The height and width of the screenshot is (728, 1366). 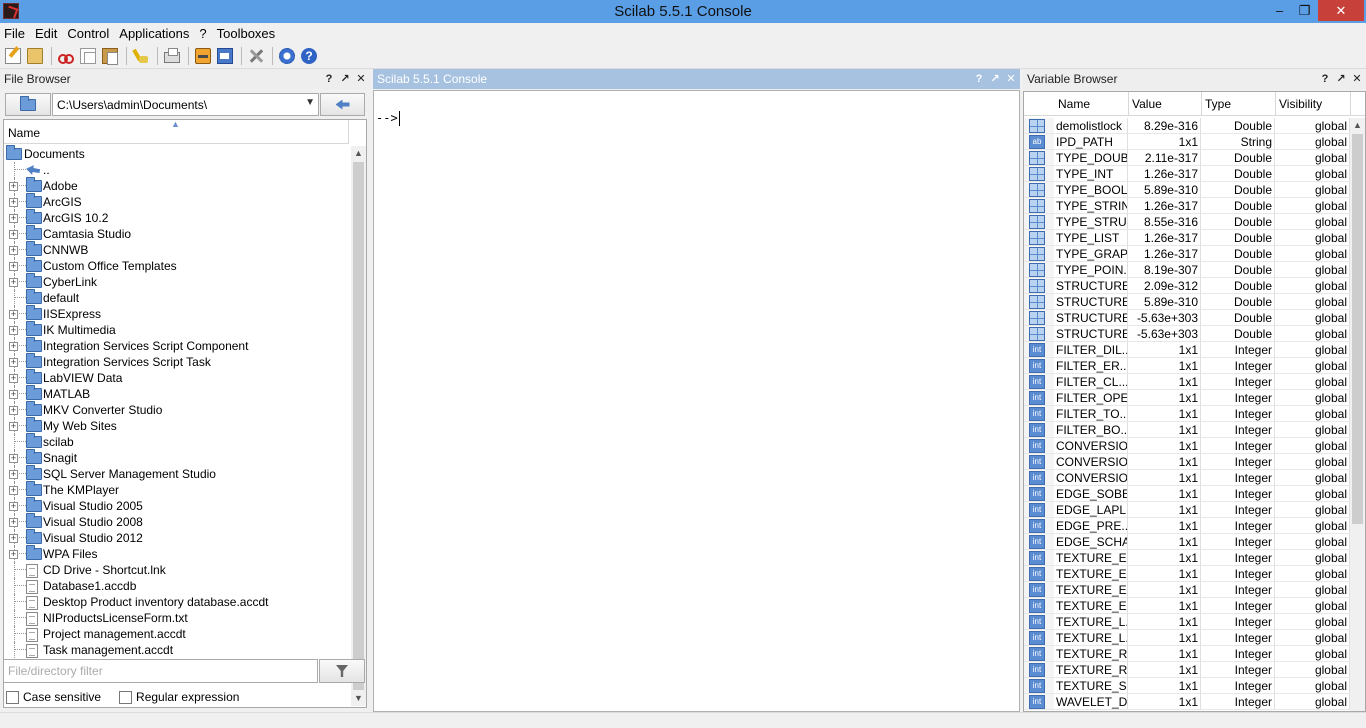 I want to click on chevron-down-icon: ▼, so click(x=310, y=102).